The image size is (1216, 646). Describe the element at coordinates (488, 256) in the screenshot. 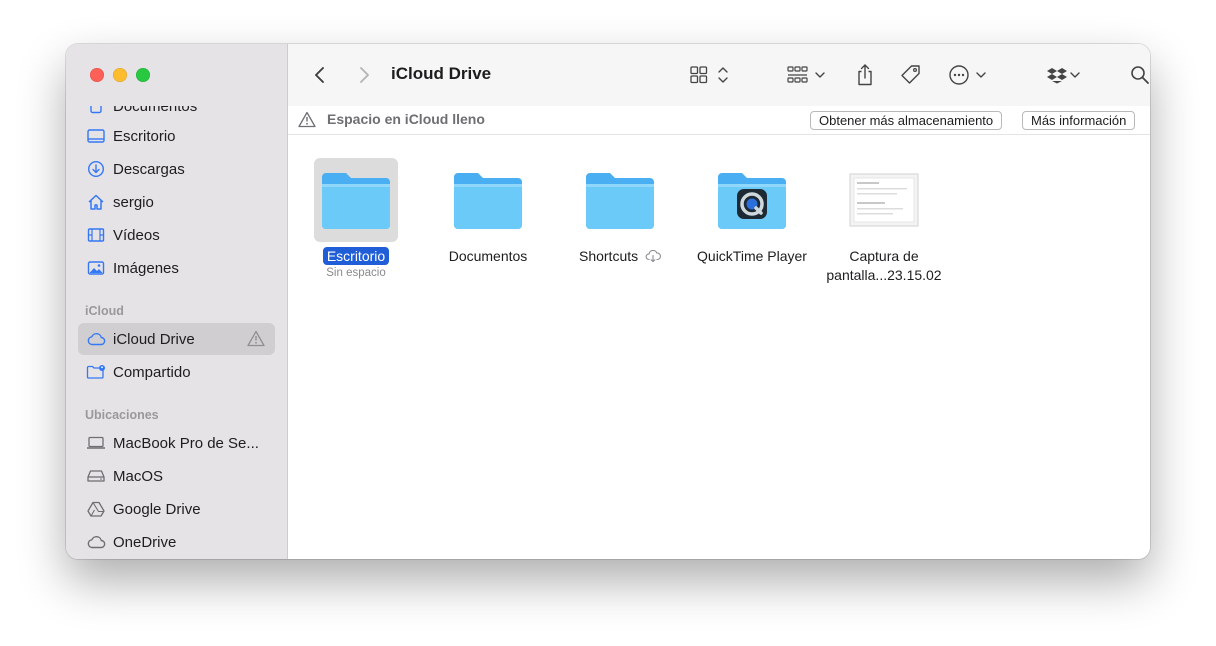

I see `file-name: Documentos` at that location.